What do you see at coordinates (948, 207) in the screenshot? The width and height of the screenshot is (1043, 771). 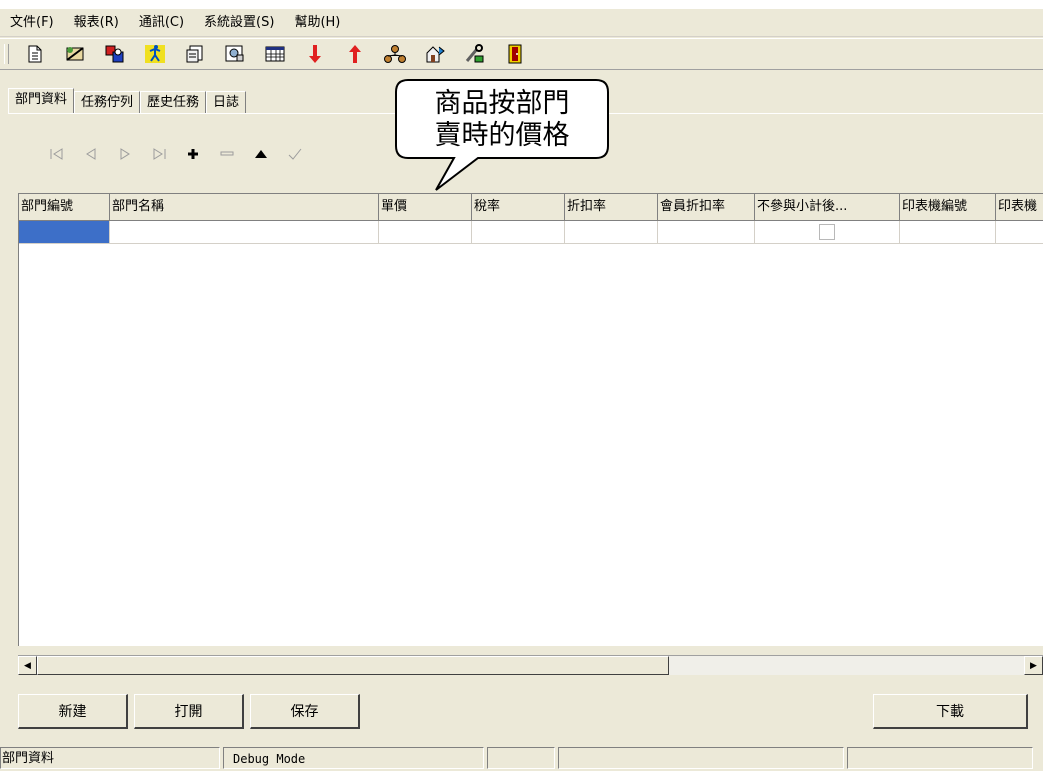 I see `column-header-printer-no: 印表機編號` at bounding box center [948, 207].